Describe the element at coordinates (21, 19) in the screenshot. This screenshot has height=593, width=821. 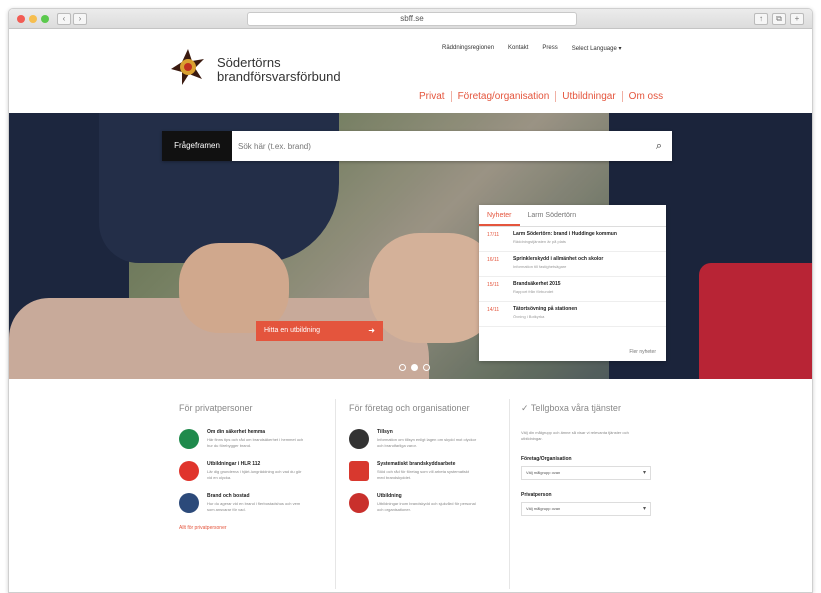
I see `close-window-icon` at that location.